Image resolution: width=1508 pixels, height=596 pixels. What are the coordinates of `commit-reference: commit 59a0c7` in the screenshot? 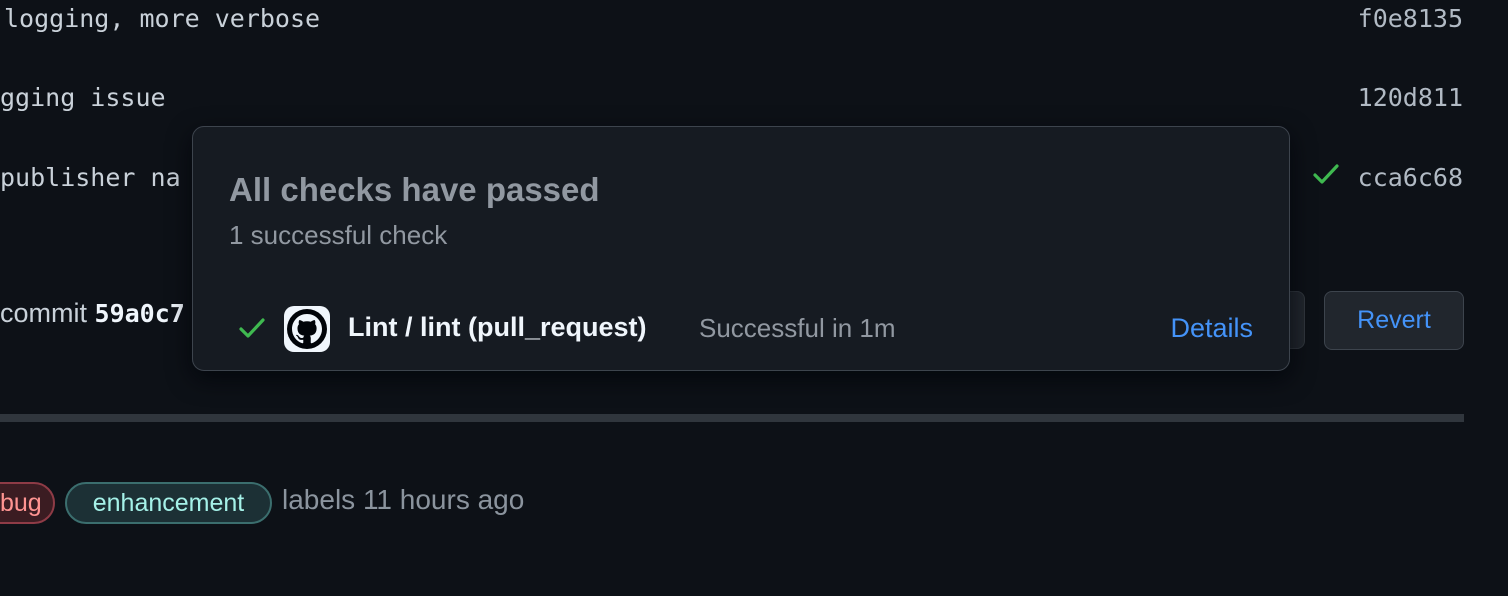 It's located at (92, 313).